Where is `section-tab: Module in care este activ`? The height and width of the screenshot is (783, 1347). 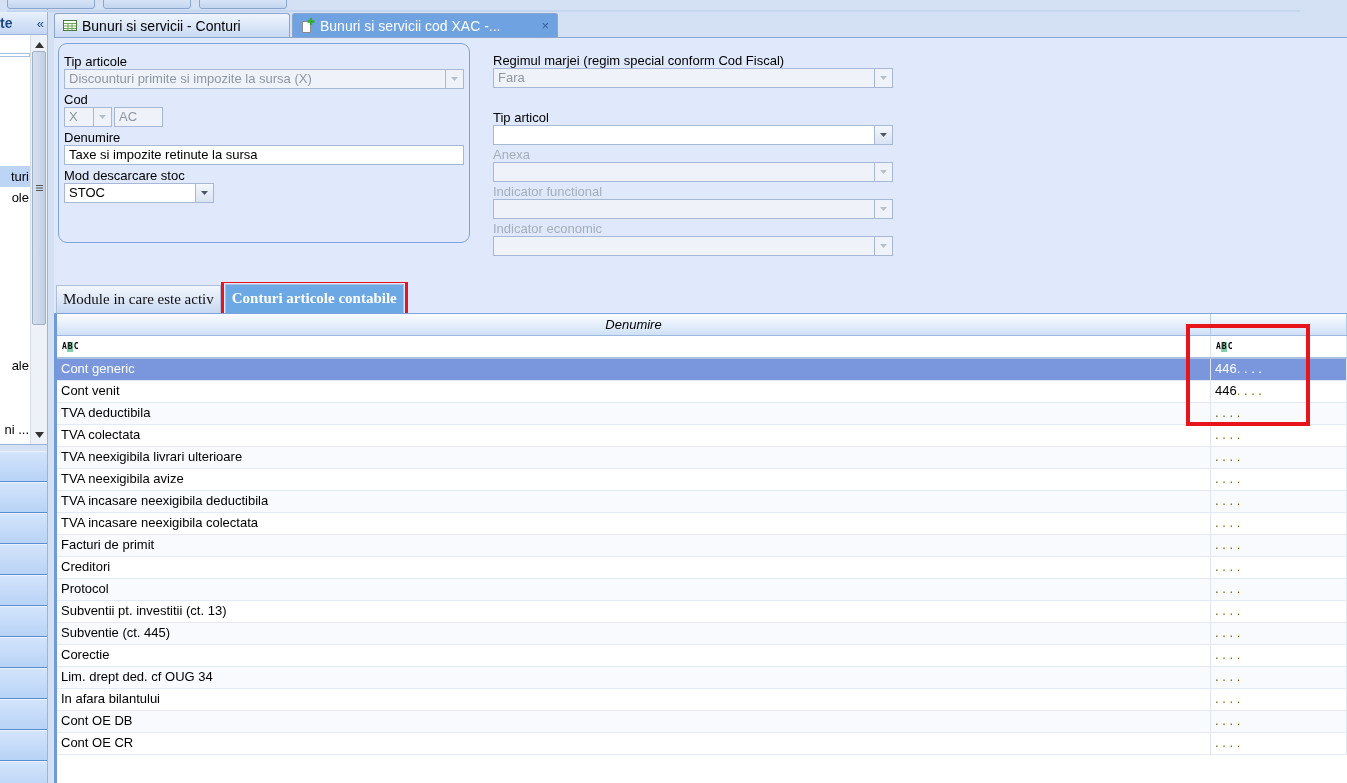 section-tab: Module in care este activ is located at coordinates (138, 299).